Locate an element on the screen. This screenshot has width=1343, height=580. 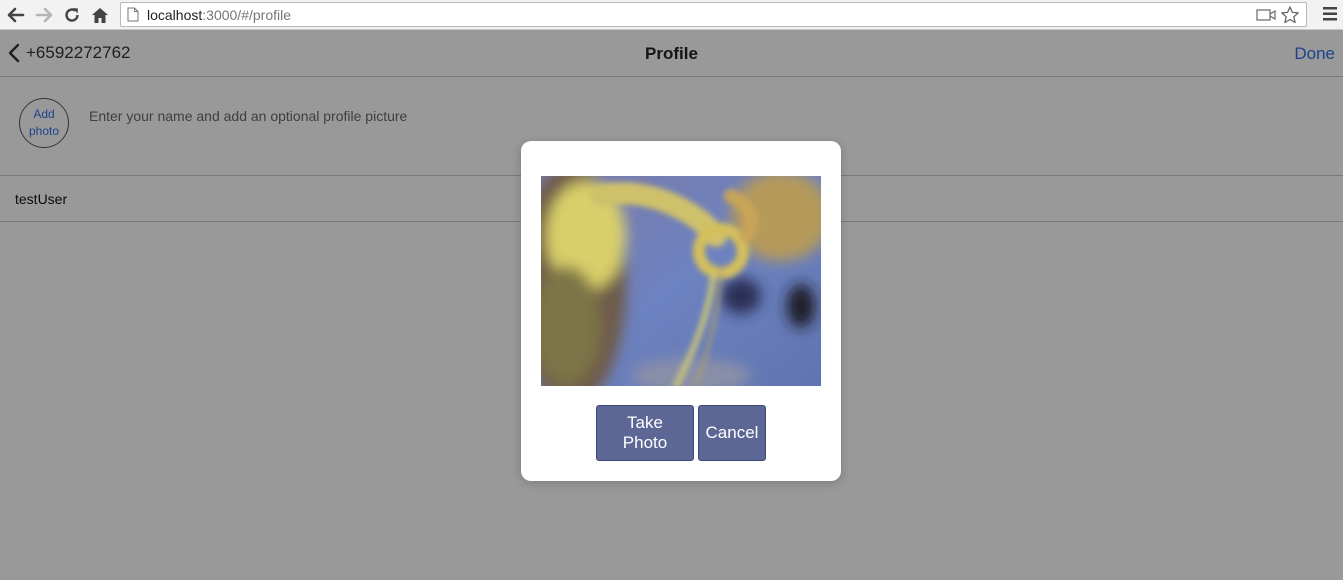
reload-icon is located at coordinates (72, 15).